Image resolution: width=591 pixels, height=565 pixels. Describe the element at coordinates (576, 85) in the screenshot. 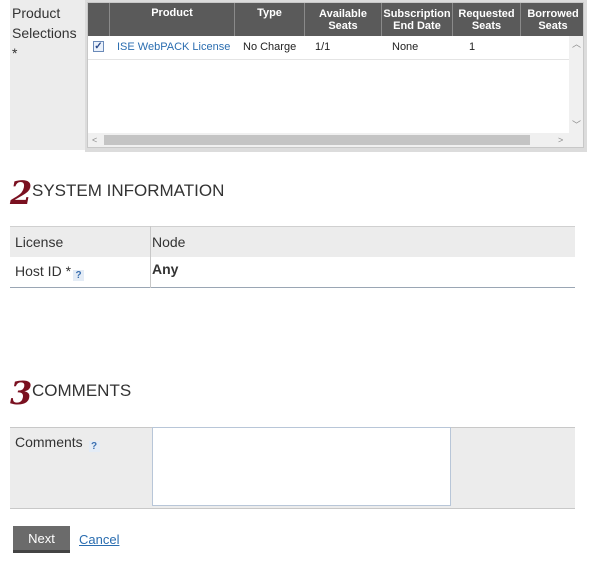

I see `vertical-scrollbar: ︿ ﹀` at that location.